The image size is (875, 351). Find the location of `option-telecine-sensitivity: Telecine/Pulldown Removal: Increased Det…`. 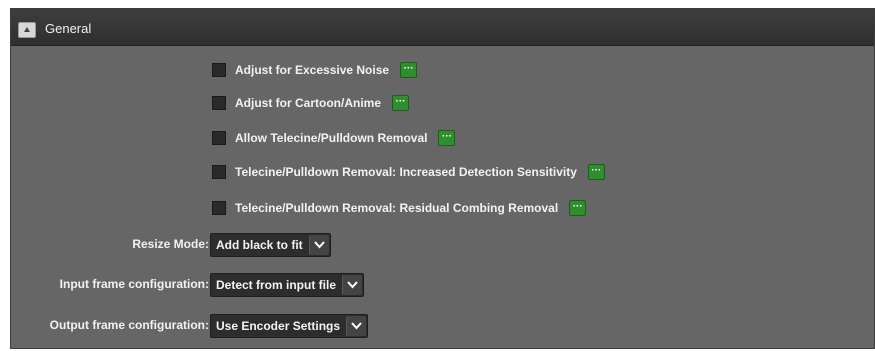

option-telecine-sensitivity: Telecine/Pulldown Removal: Increased Det… is located at coordinates (408, 172).